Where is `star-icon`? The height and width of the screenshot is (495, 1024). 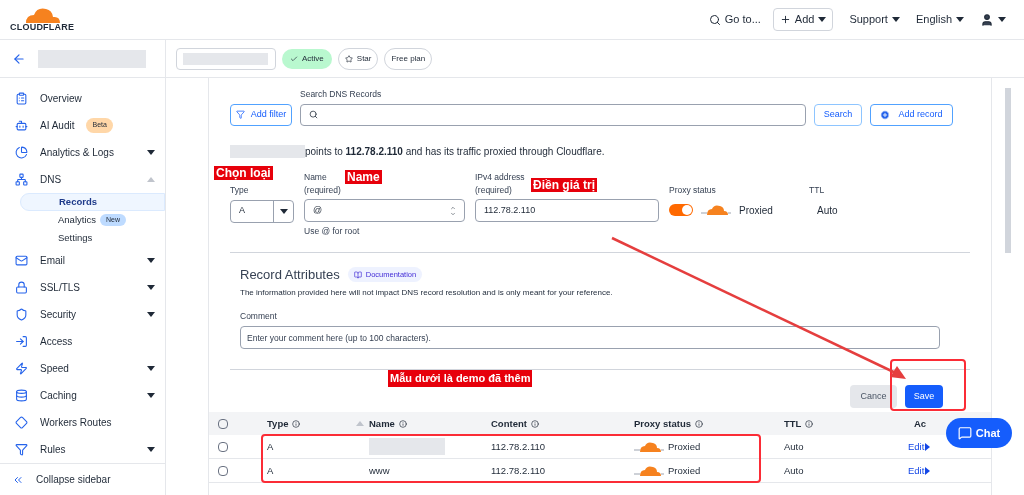 star-icon is located at coordinates (348, 58).